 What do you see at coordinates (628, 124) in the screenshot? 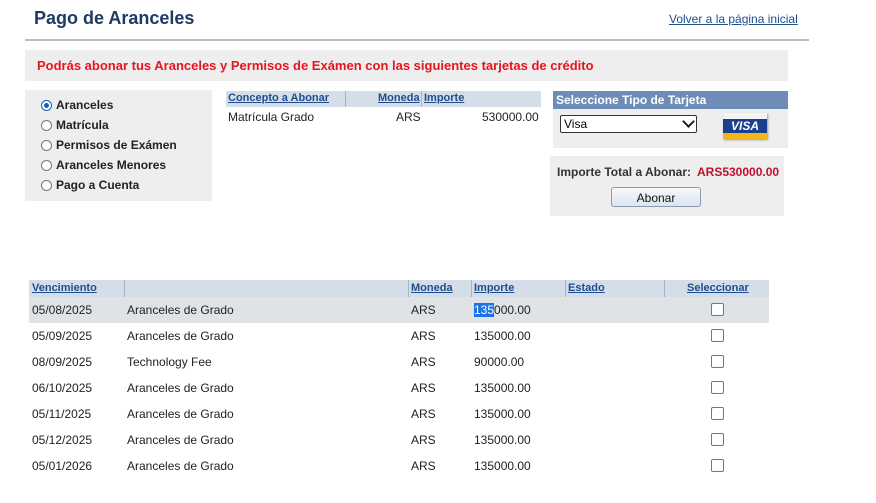
I see `card-type-select: Visa` at bounding box center [628, 124].